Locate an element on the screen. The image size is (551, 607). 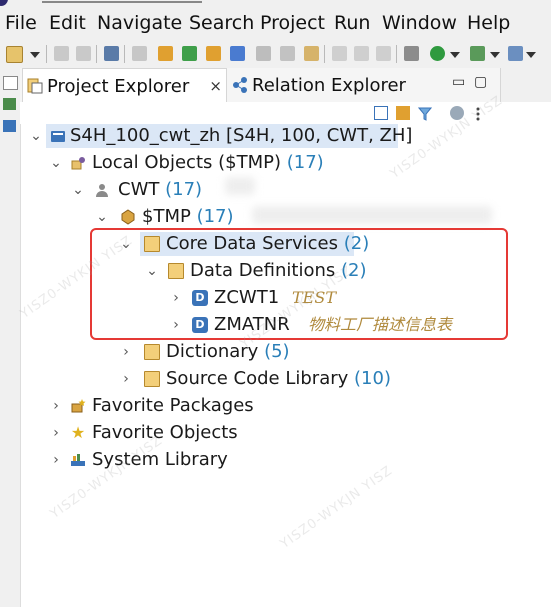
minimize-button: ▭ is located at coordinates (458, 82).